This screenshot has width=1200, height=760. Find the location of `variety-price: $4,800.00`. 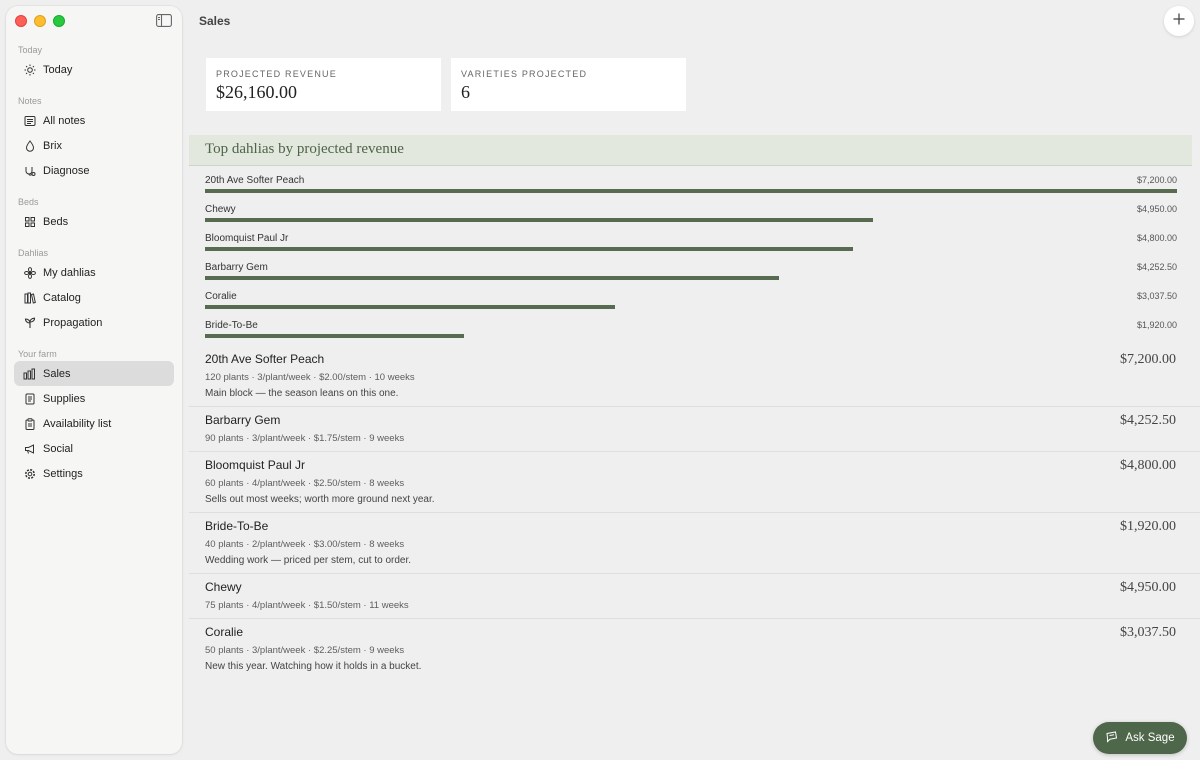

variety-price: $4,800.00 is located at coordinates (1148, 465).